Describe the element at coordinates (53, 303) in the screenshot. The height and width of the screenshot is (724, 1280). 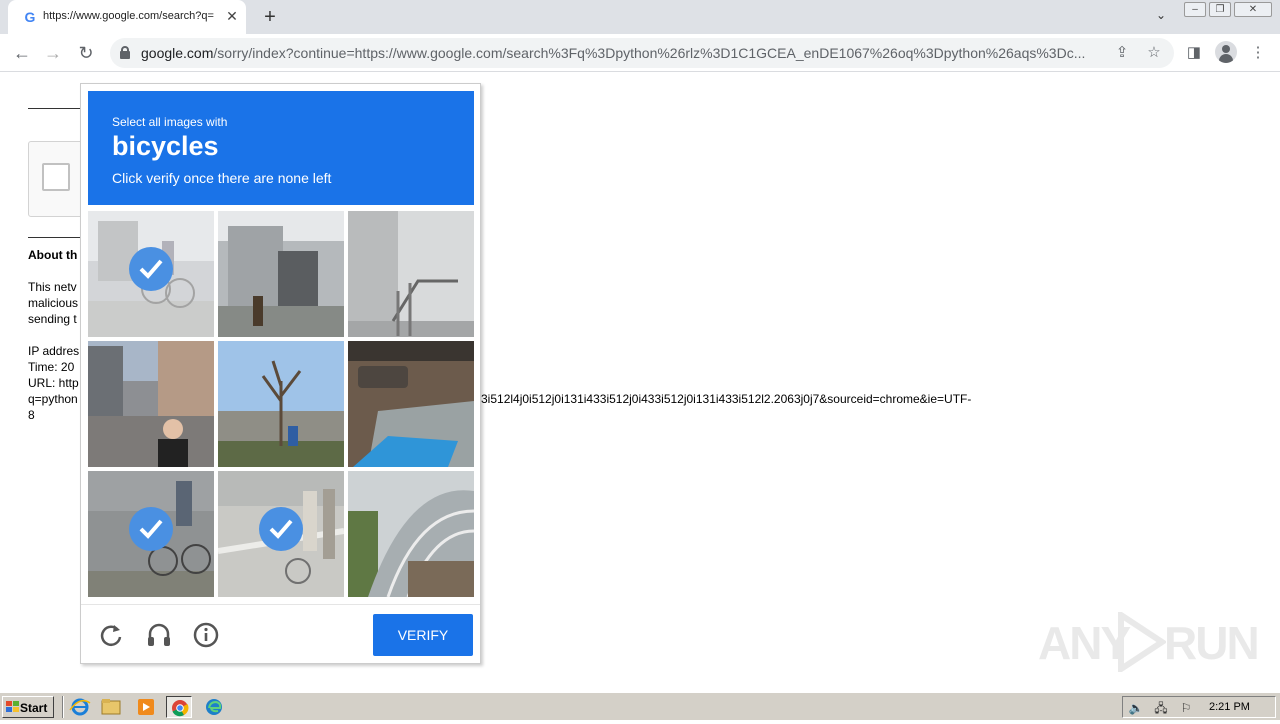
I see `body-text-line: malicious` at that location.